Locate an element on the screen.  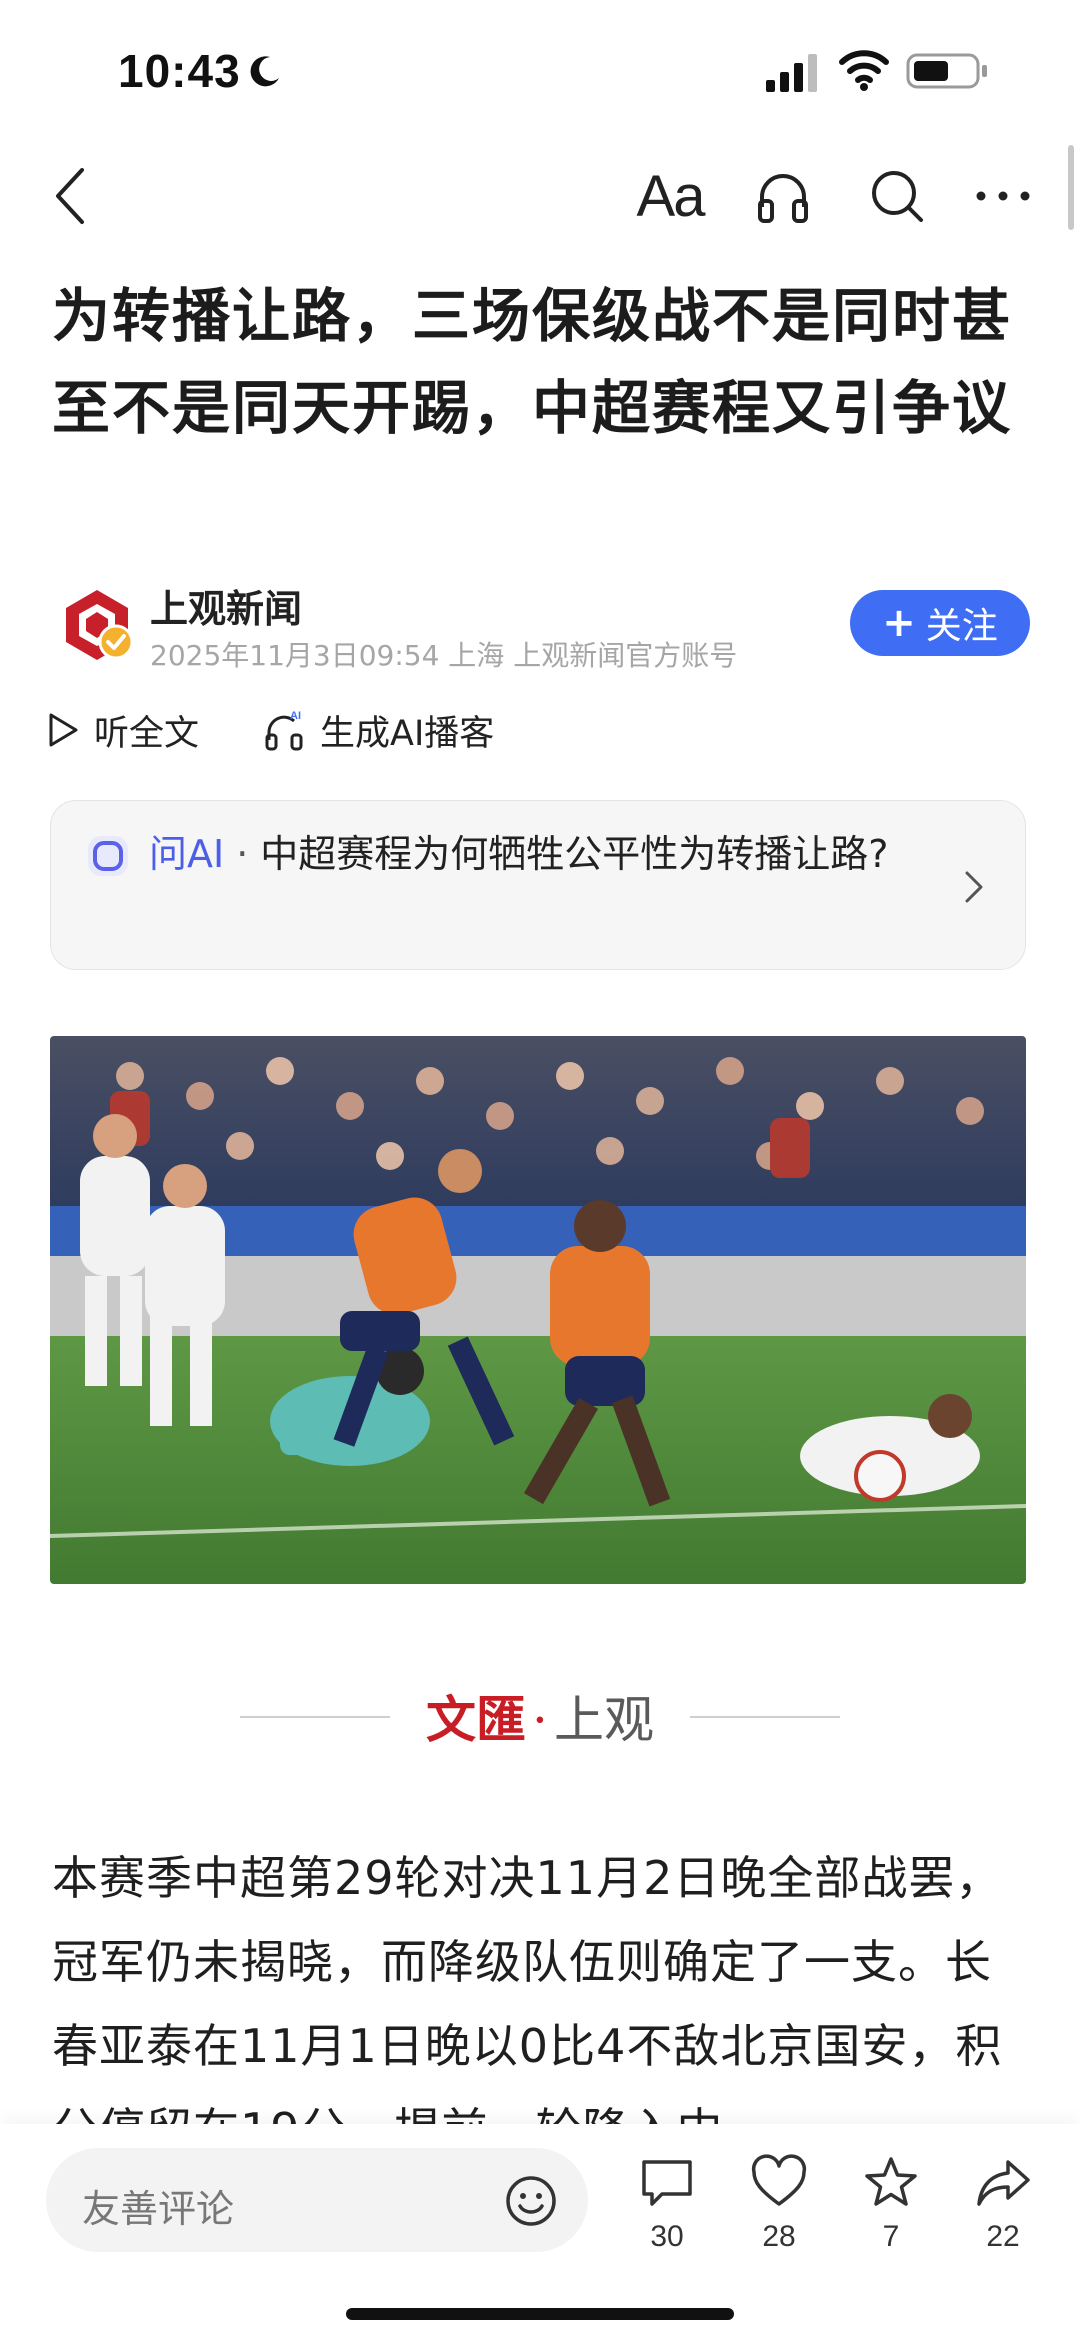
status-bar: 10:43 is located at coordinates (540, 70).